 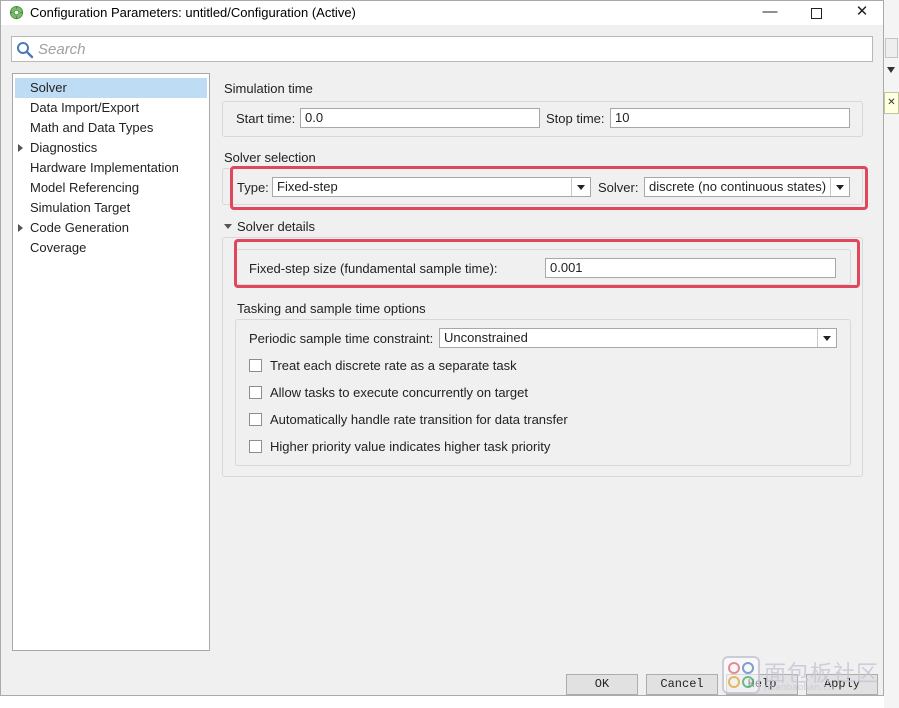 I want to click on minimize-button: —, so click(x=770, y=13).